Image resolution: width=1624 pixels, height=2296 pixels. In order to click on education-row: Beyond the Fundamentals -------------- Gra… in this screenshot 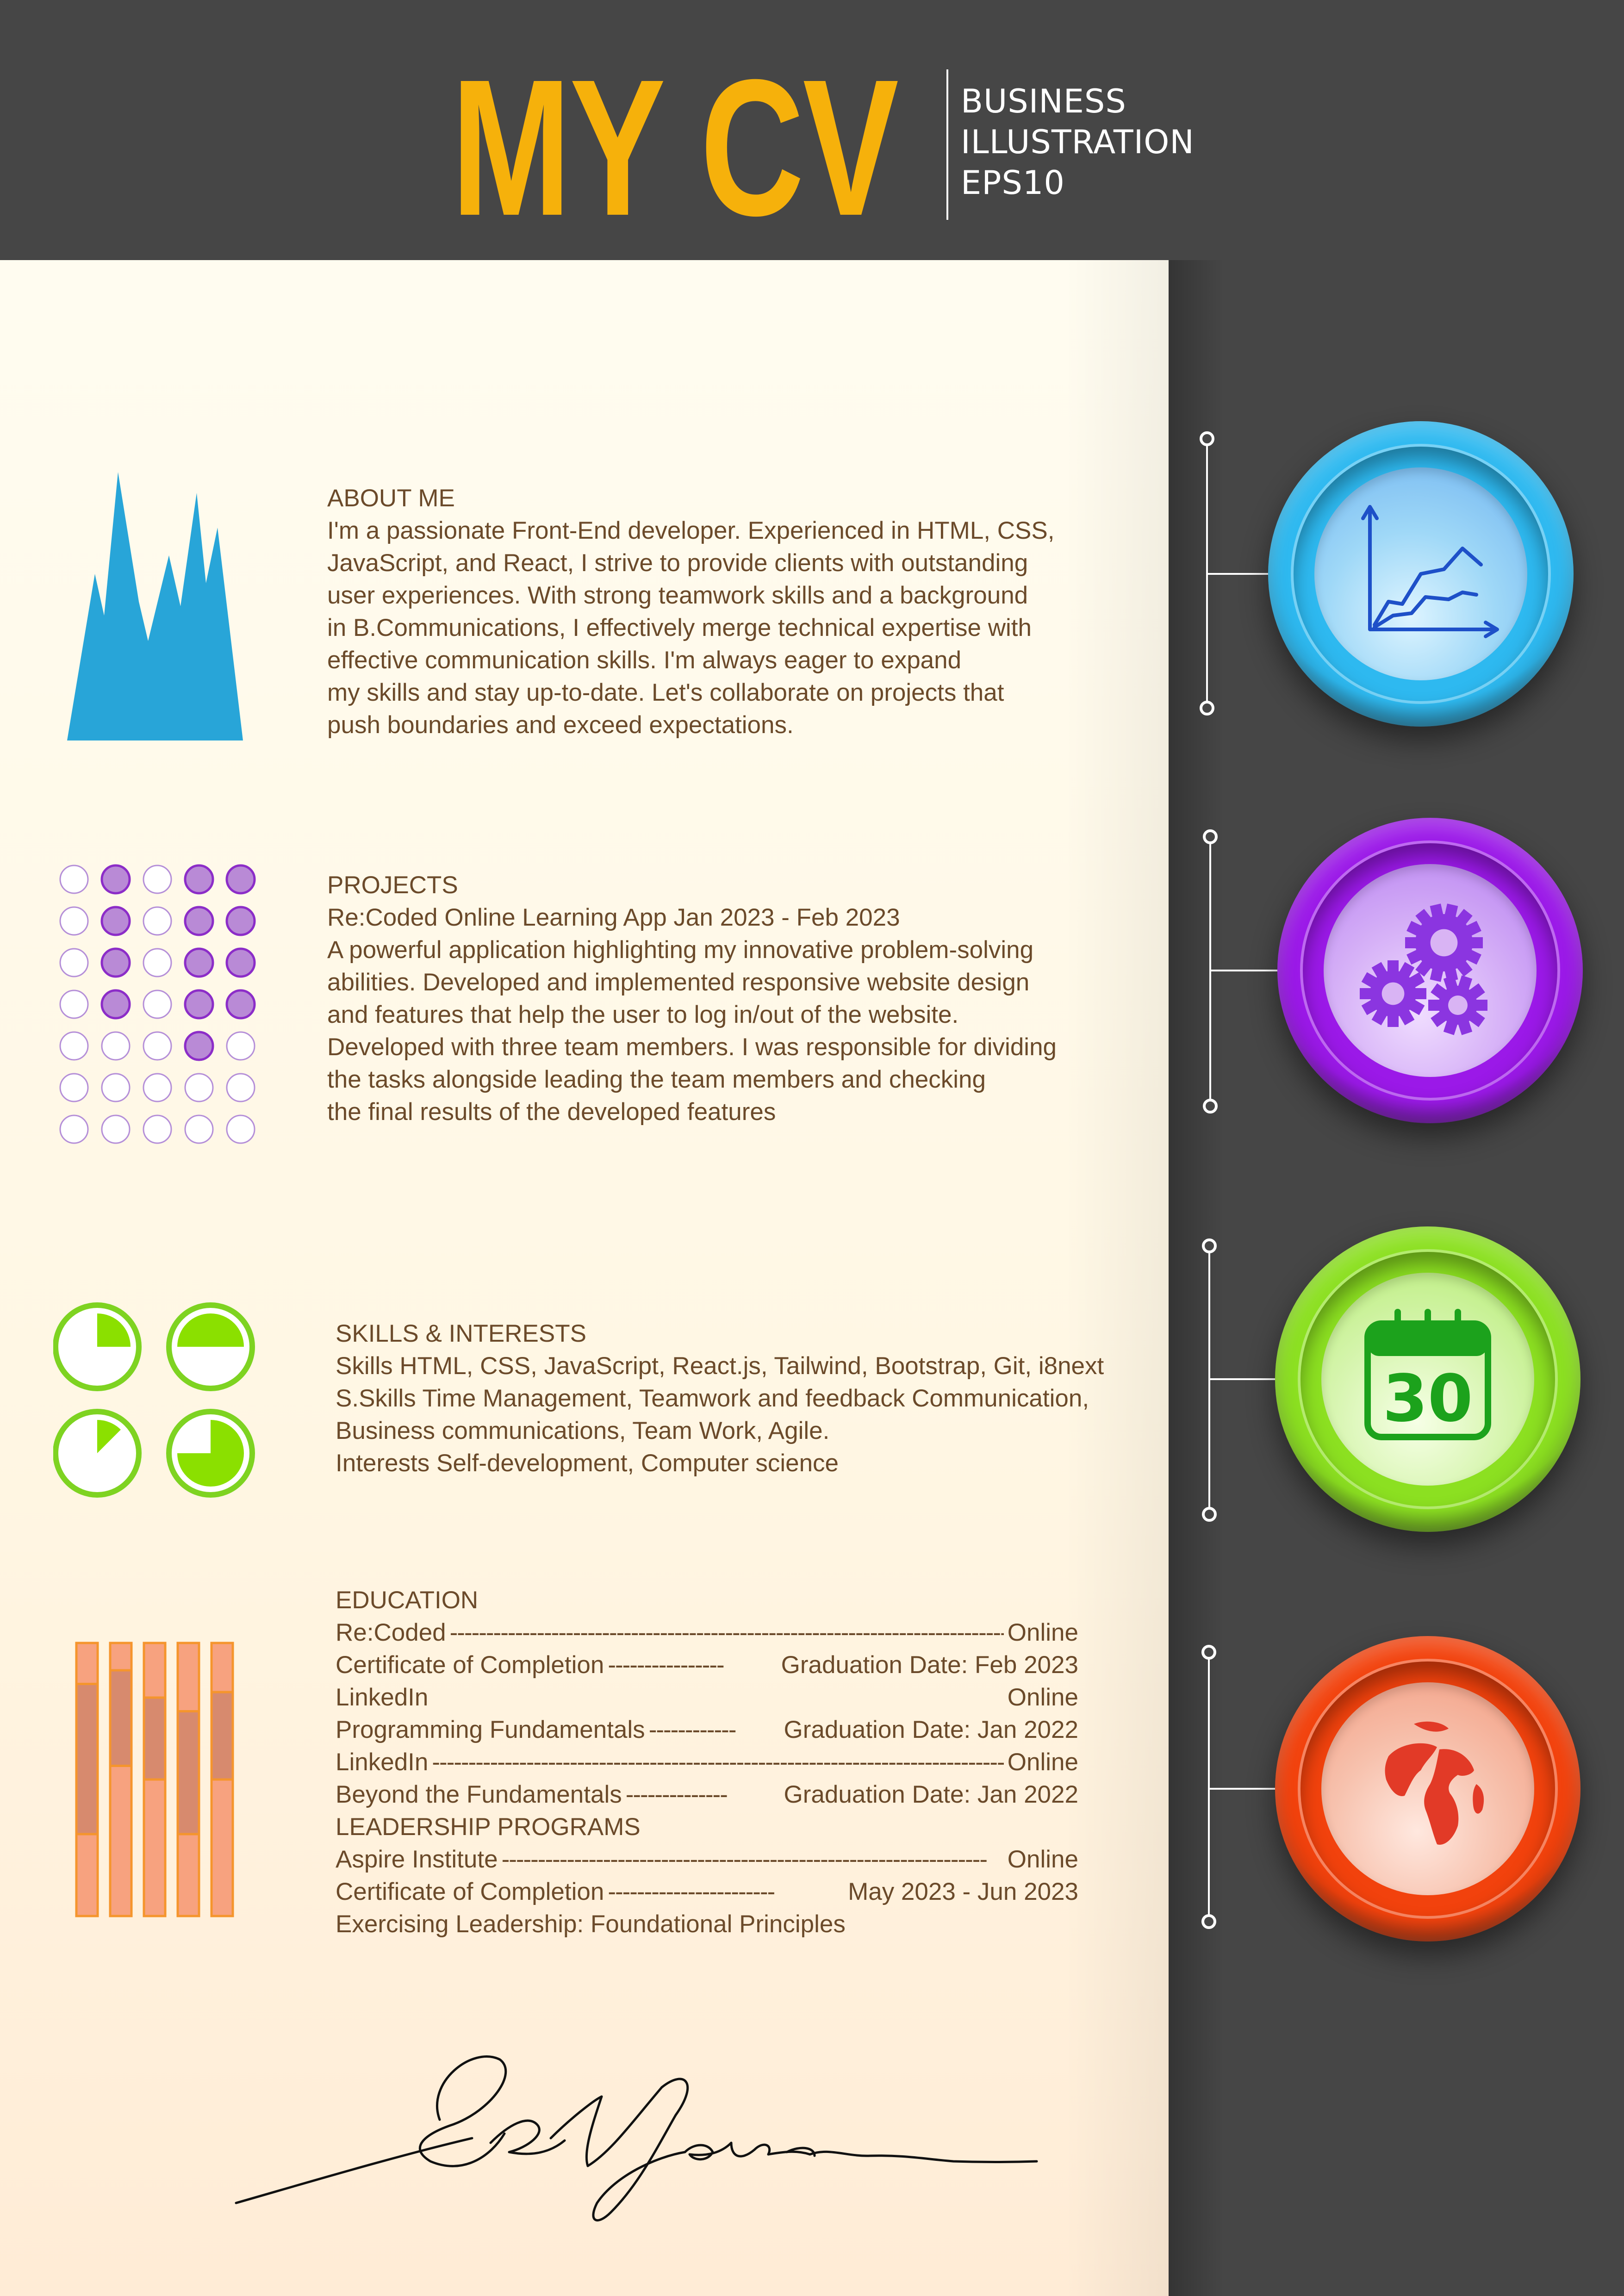, I will do `click(707, 1795)`.